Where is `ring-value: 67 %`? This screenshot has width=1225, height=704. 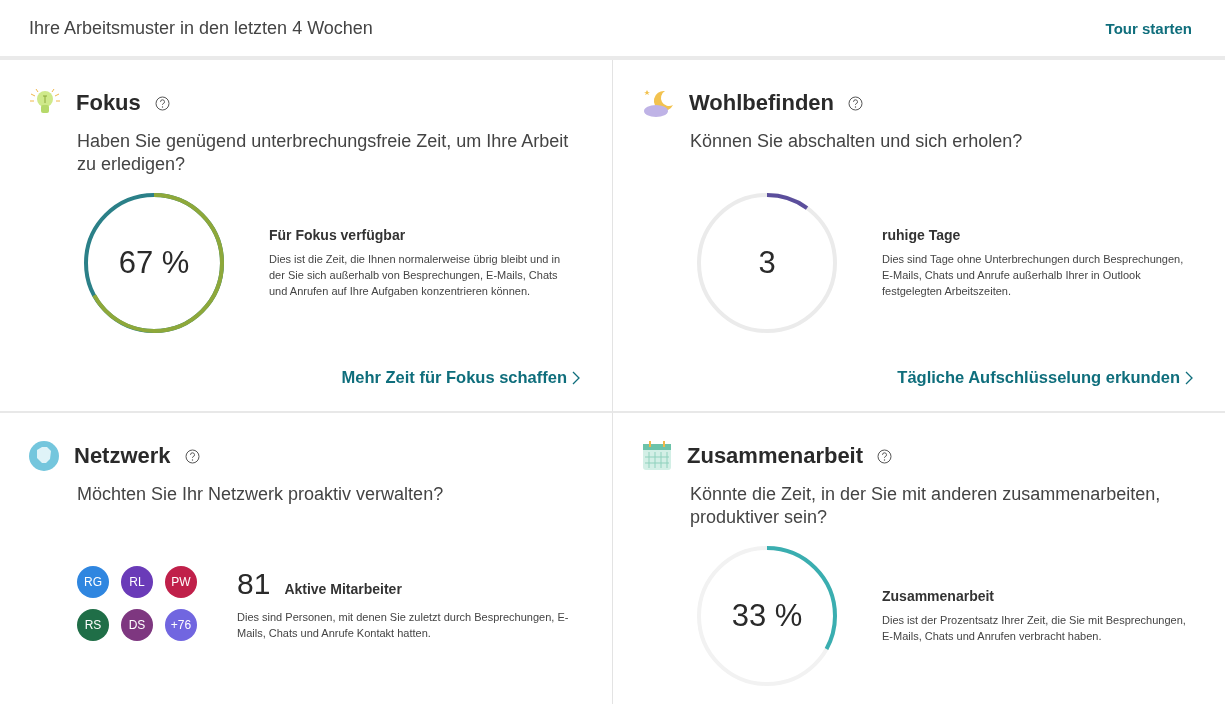 ring-value: 67 % is located at coordinates (154, 263).